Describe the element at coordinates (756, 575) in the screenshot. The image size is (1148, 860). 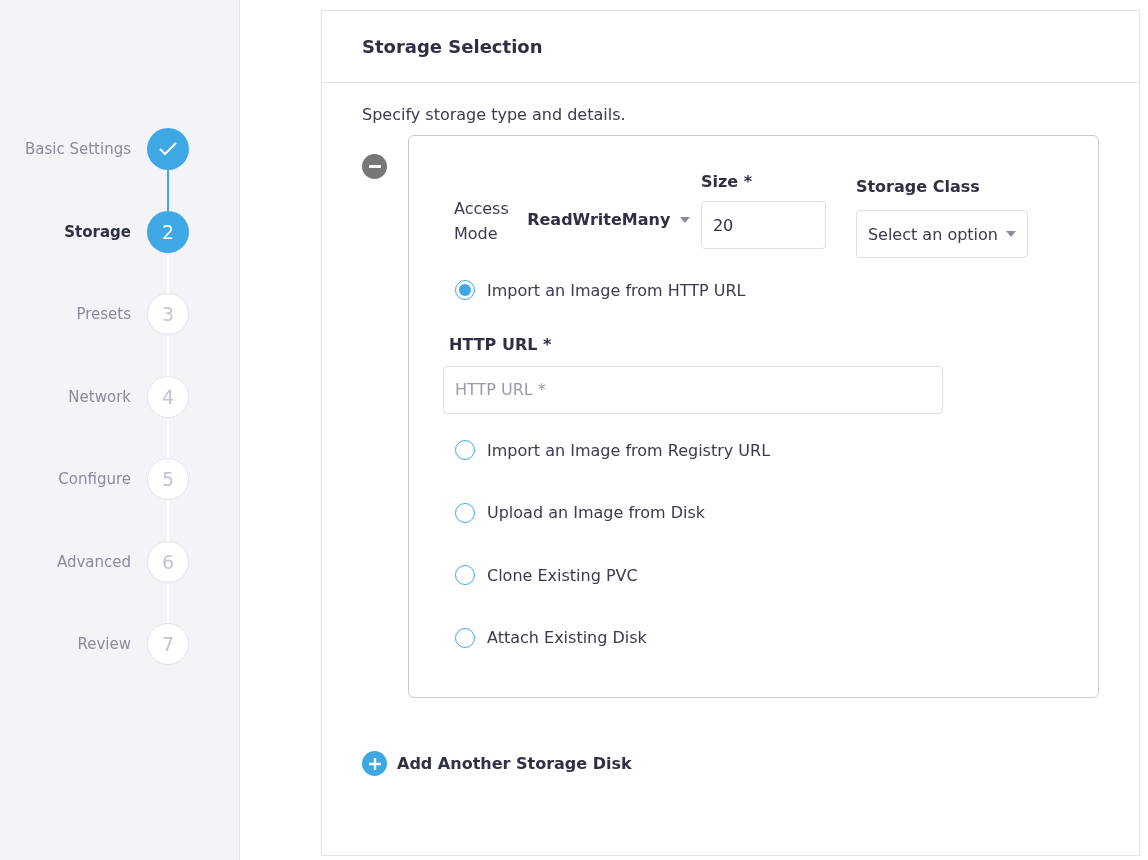
I see `source-radio: Clone Existing PVC` at that location.